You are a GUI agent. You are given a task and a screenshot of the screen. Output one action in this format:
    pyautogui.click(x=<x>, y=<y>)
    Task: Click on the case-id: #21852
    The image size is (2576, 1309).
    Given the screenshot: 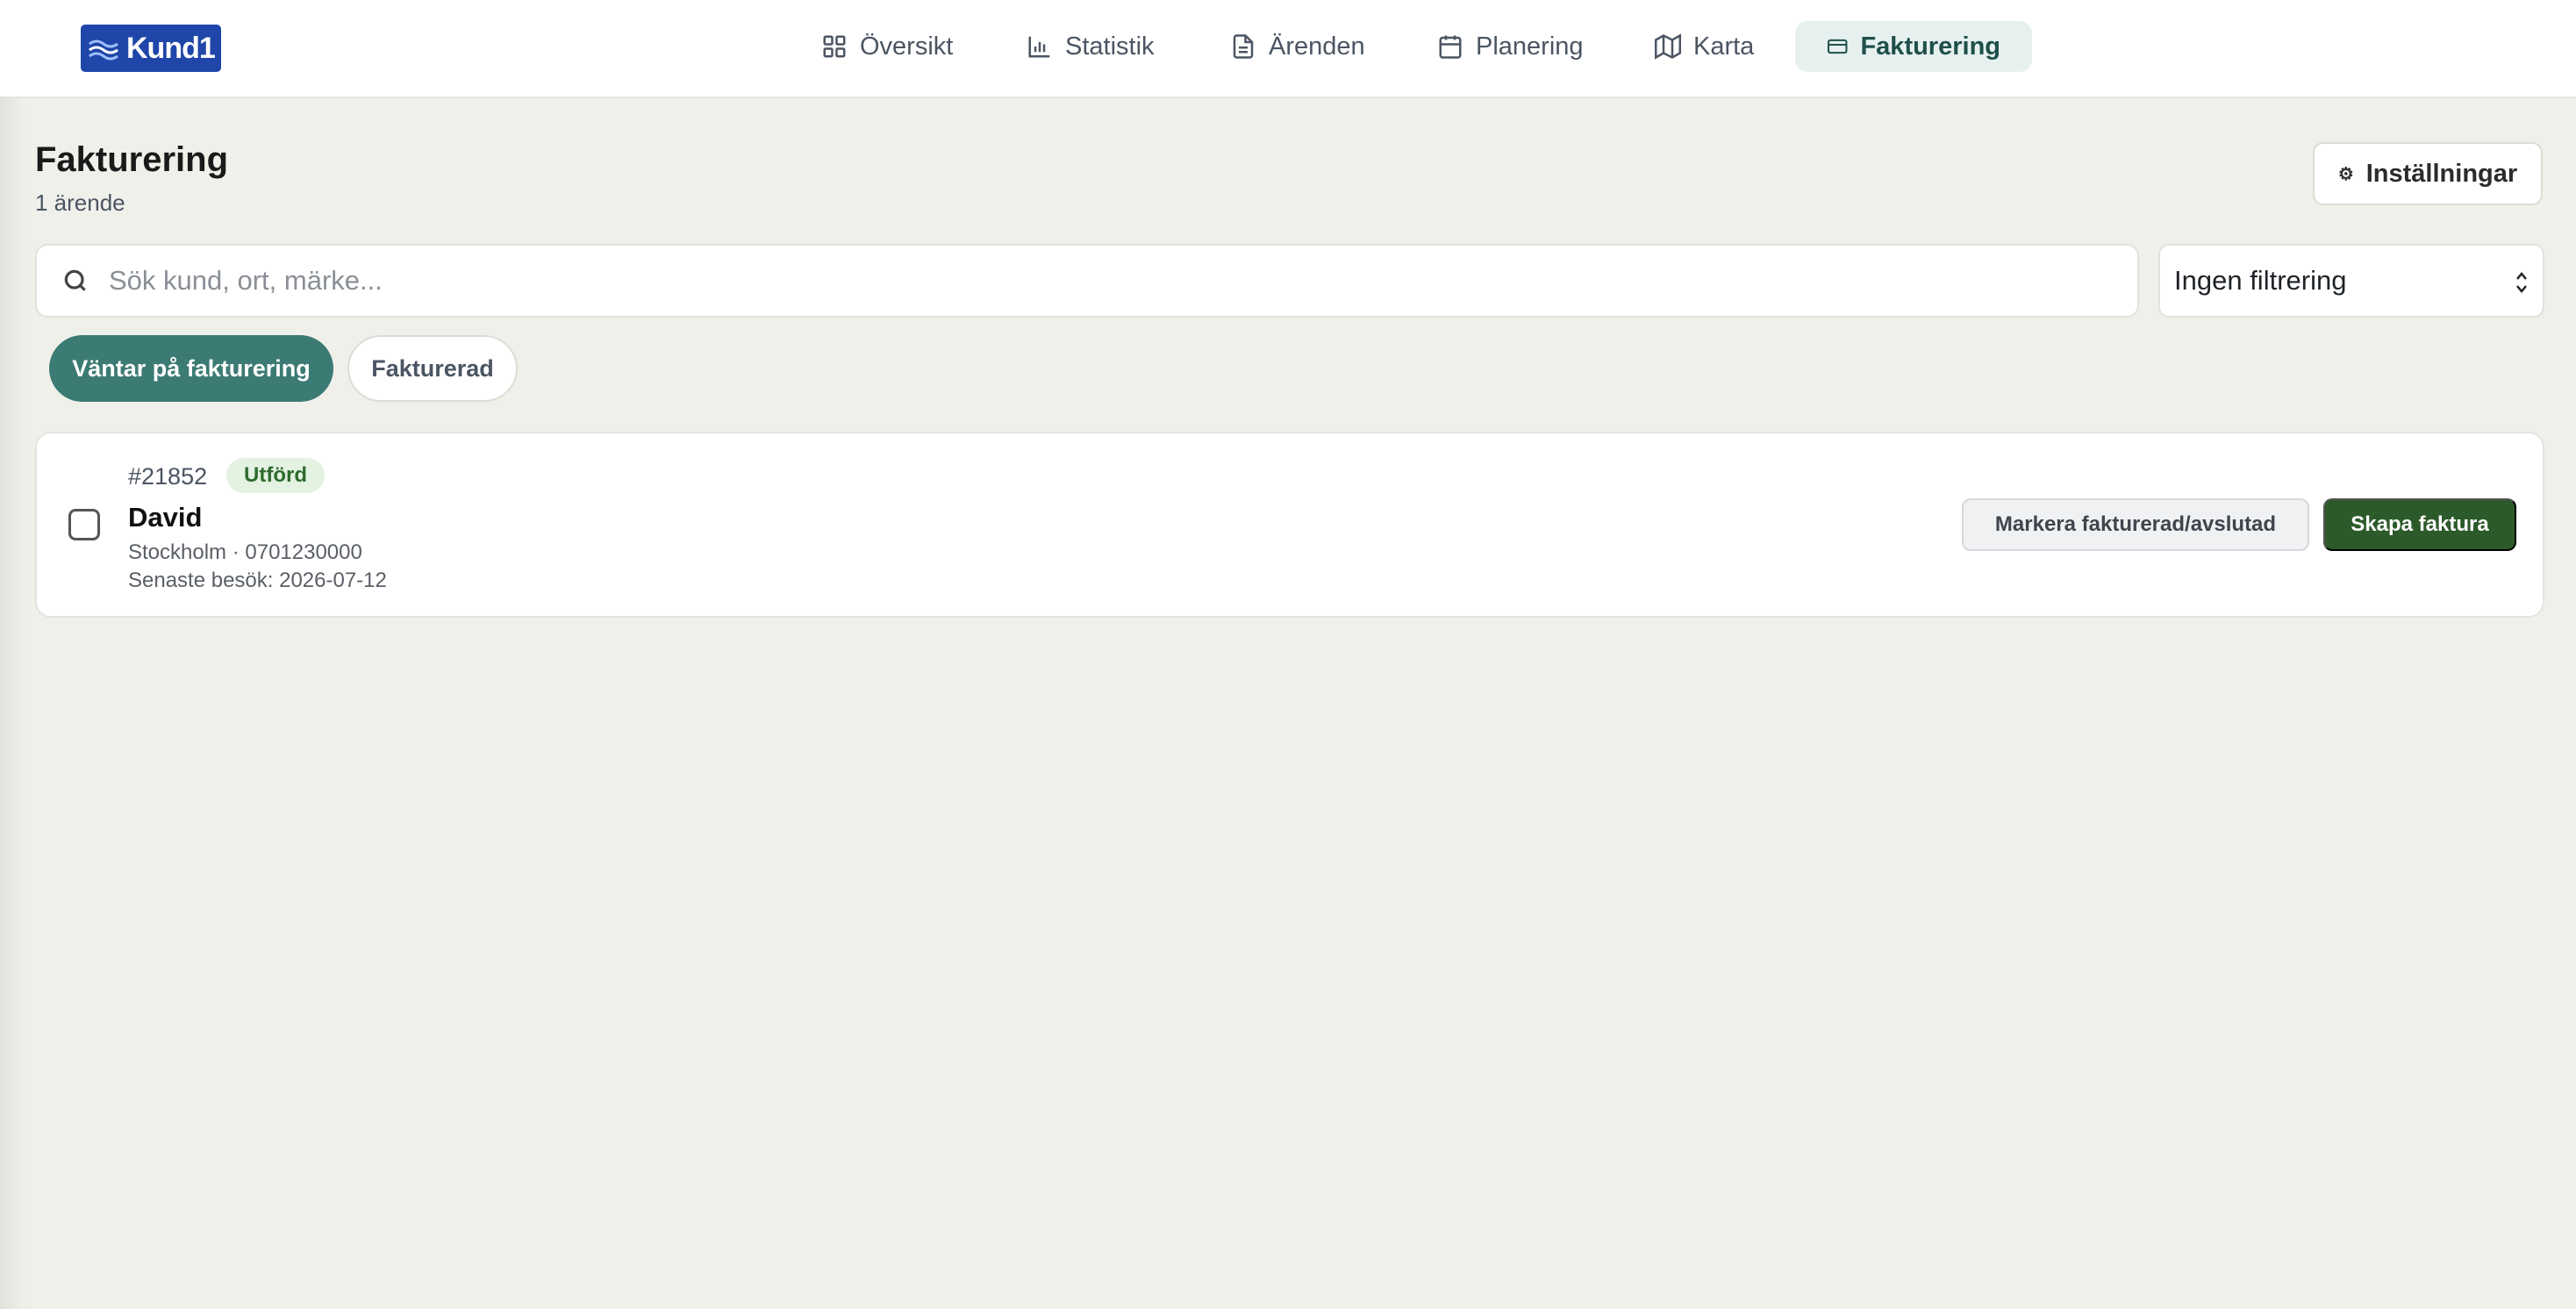 What is the action you would take?
    pyautogui.click(x=168, y=476)
    